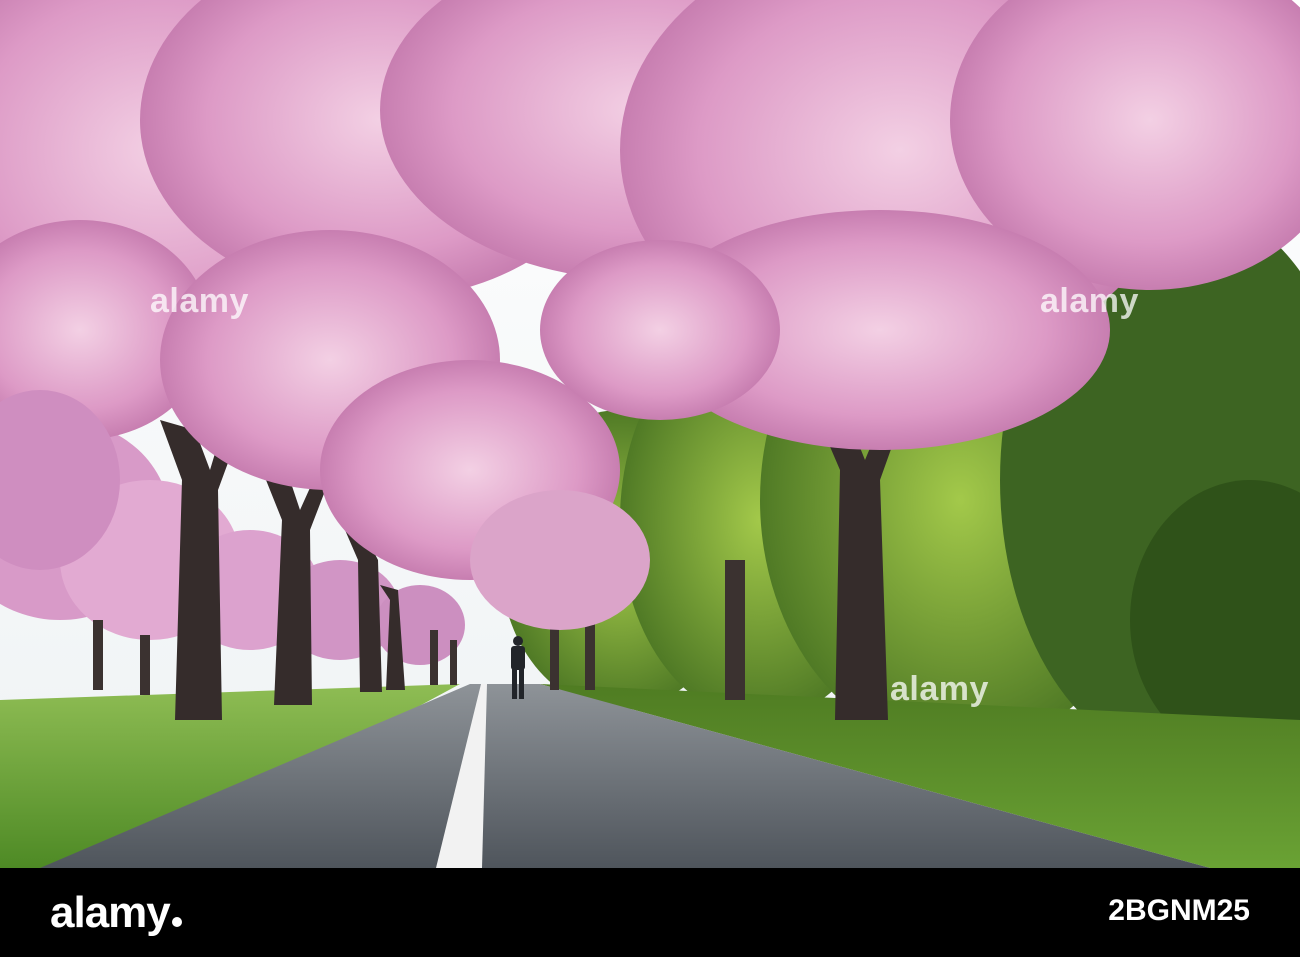 The height and width of the screenshot is (957, 1300). I want to click on brand-dot-icon, so click(176, 922).